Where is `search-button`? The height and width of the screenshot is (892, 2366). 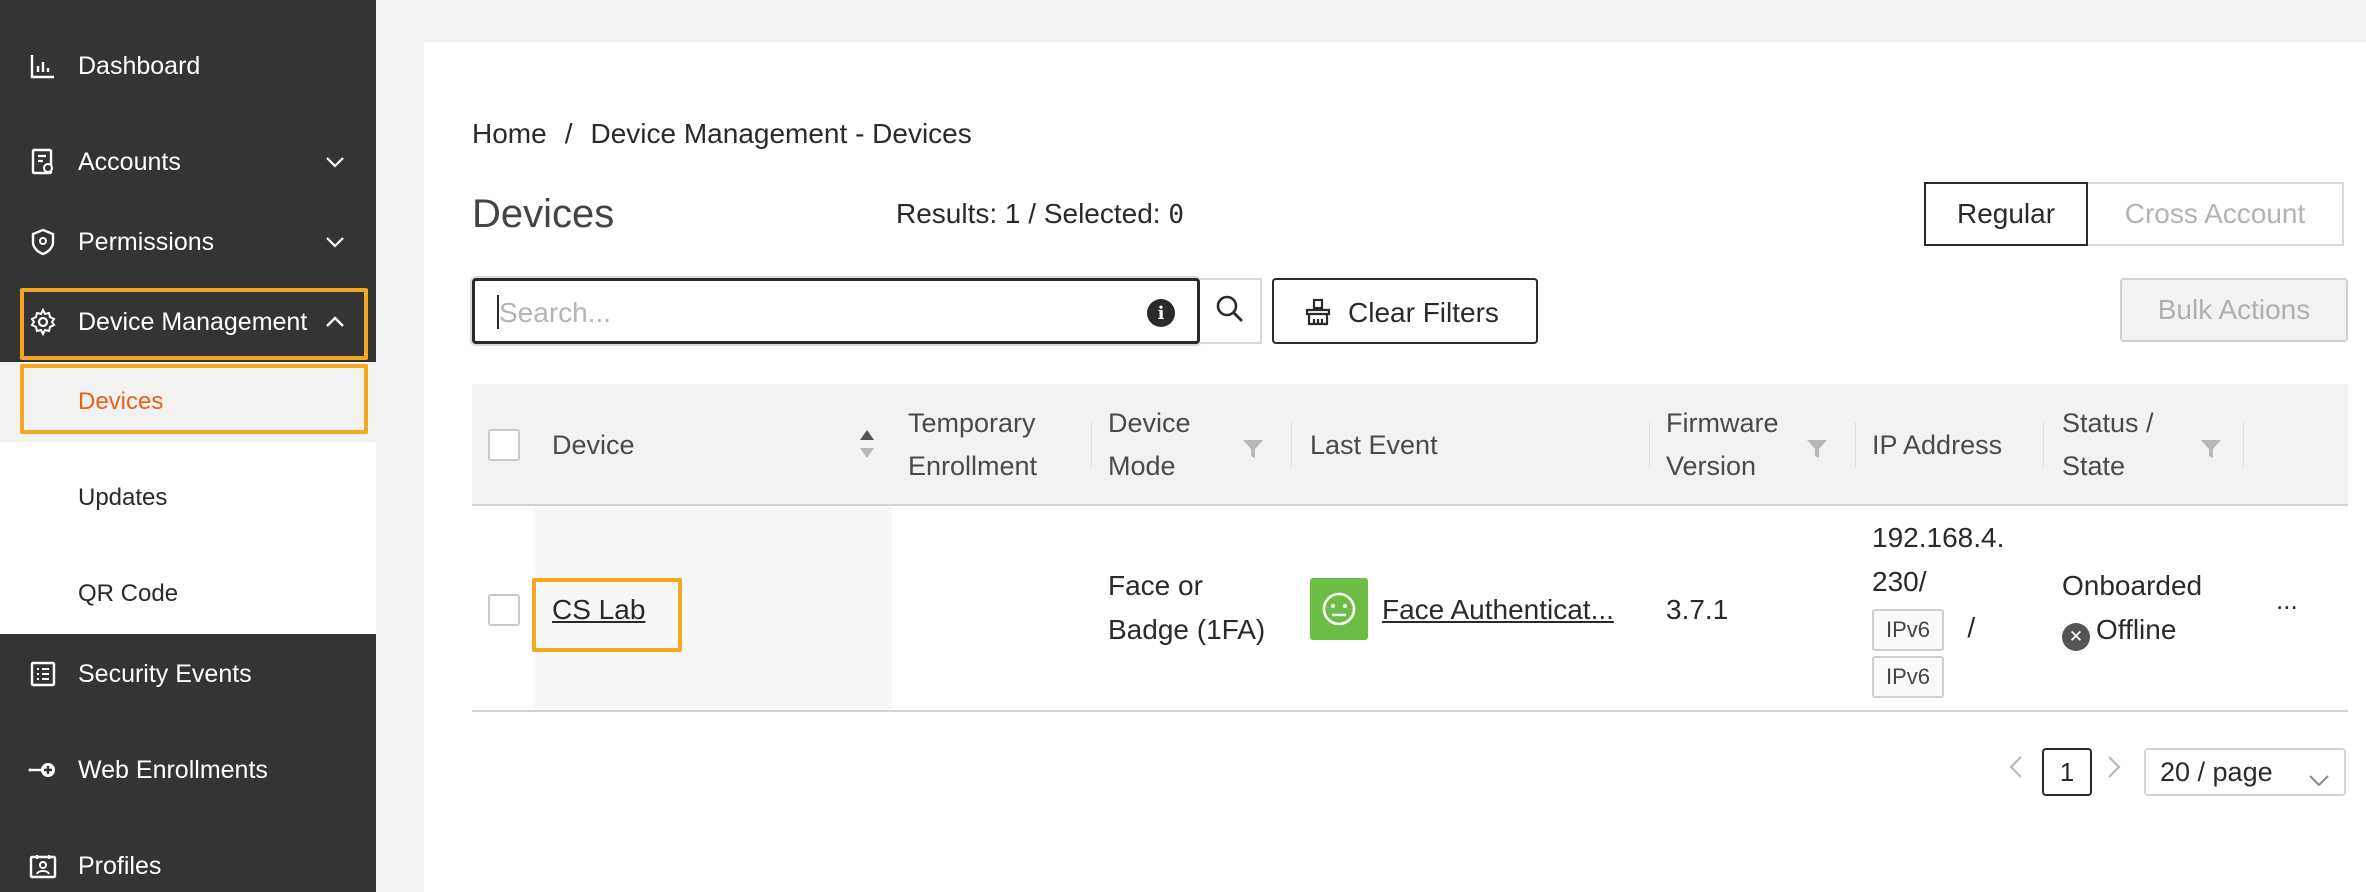
search-button is located at coordinates (1231, 311).